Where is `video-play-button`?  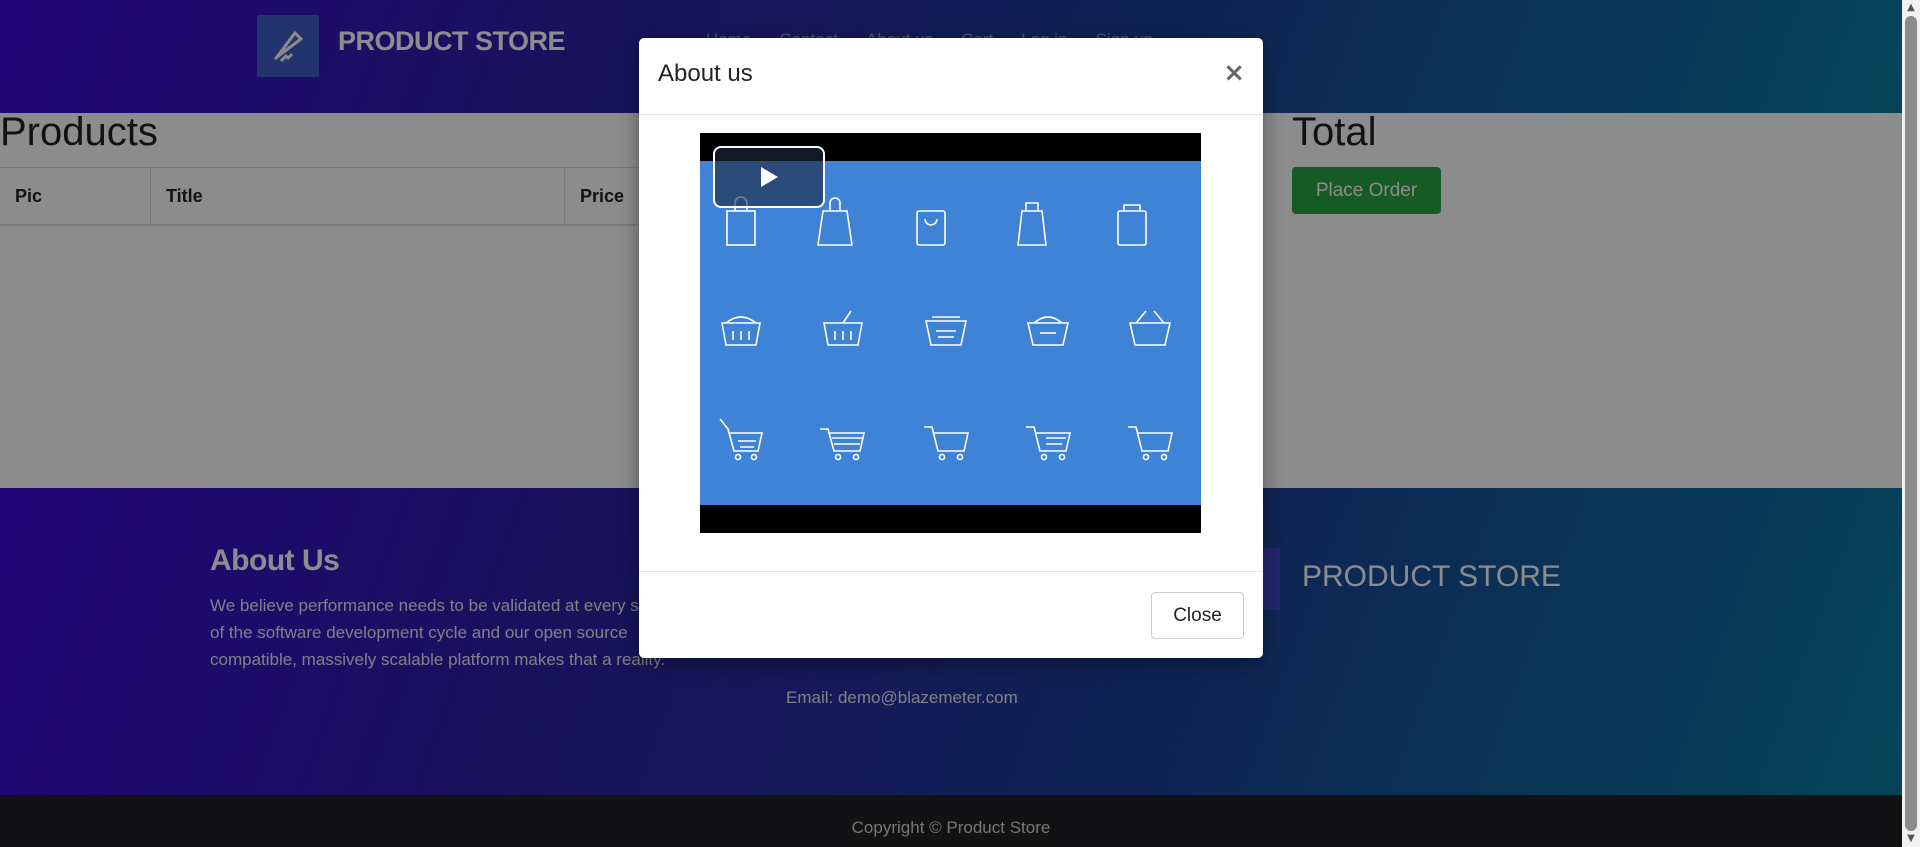 video-play-button is located at coordinates (769, 177).